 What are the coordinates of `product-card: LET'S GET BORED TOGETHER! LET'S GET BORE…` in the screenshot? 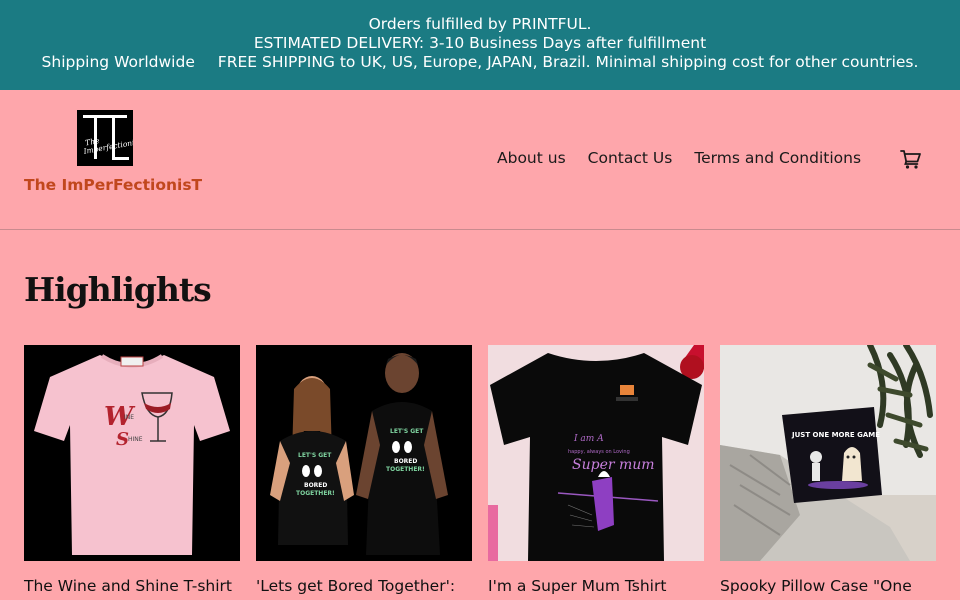 It's located at (364, 471).